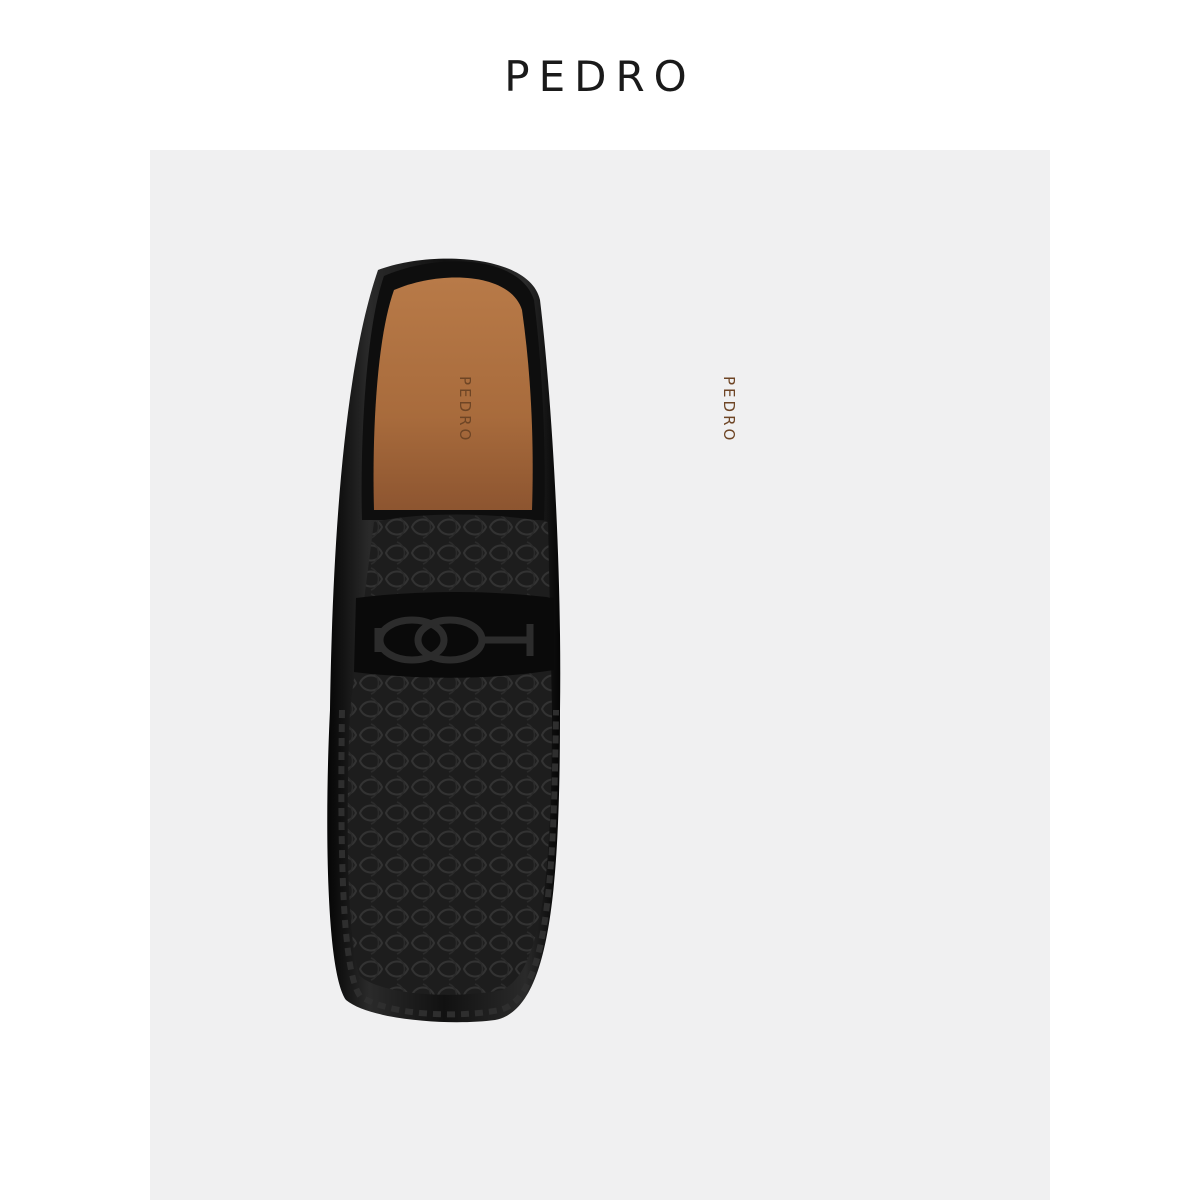  I want to click on shoe-pair-illustration, so click(444, 640).